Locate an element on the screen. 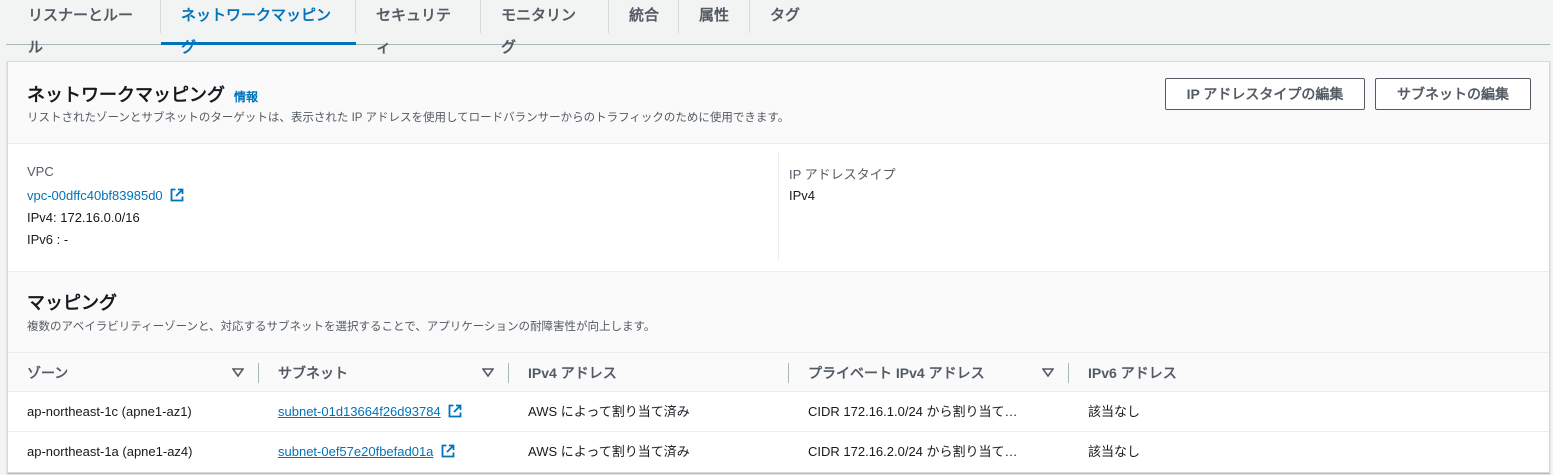  tab-listeners-rules: リスナーとルール is located at coordinates (83, 28).